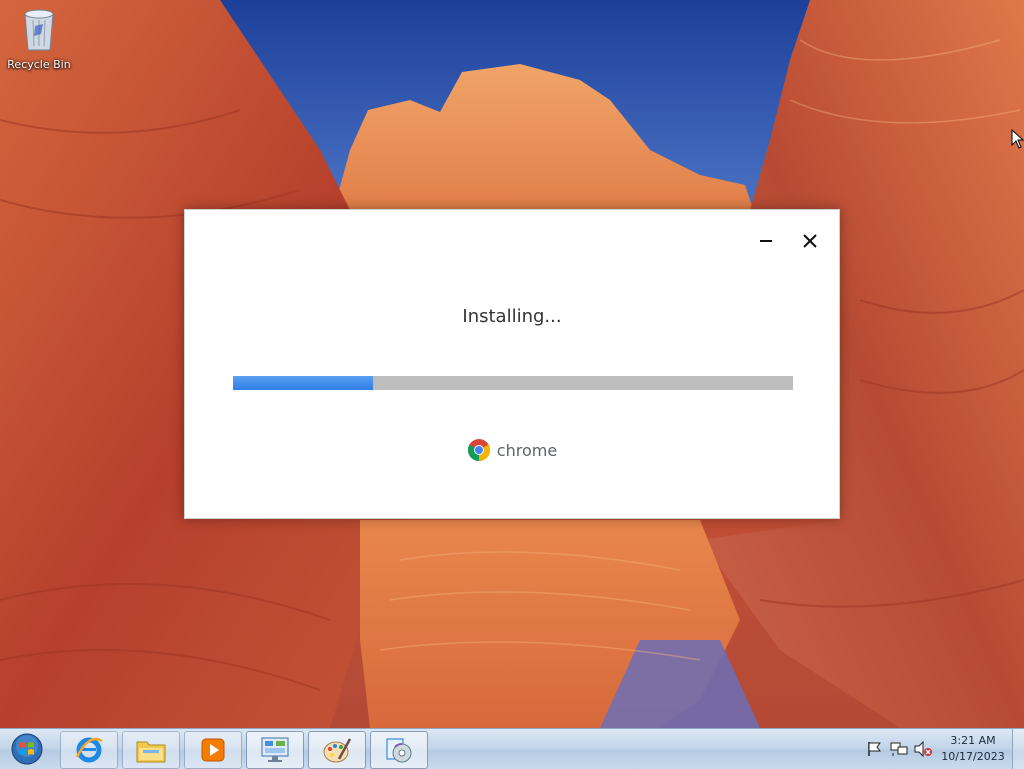 The height and width of the screenshot is (769, 1024). I want to click on clock-time: 3:21 AM, so click(973, 740).